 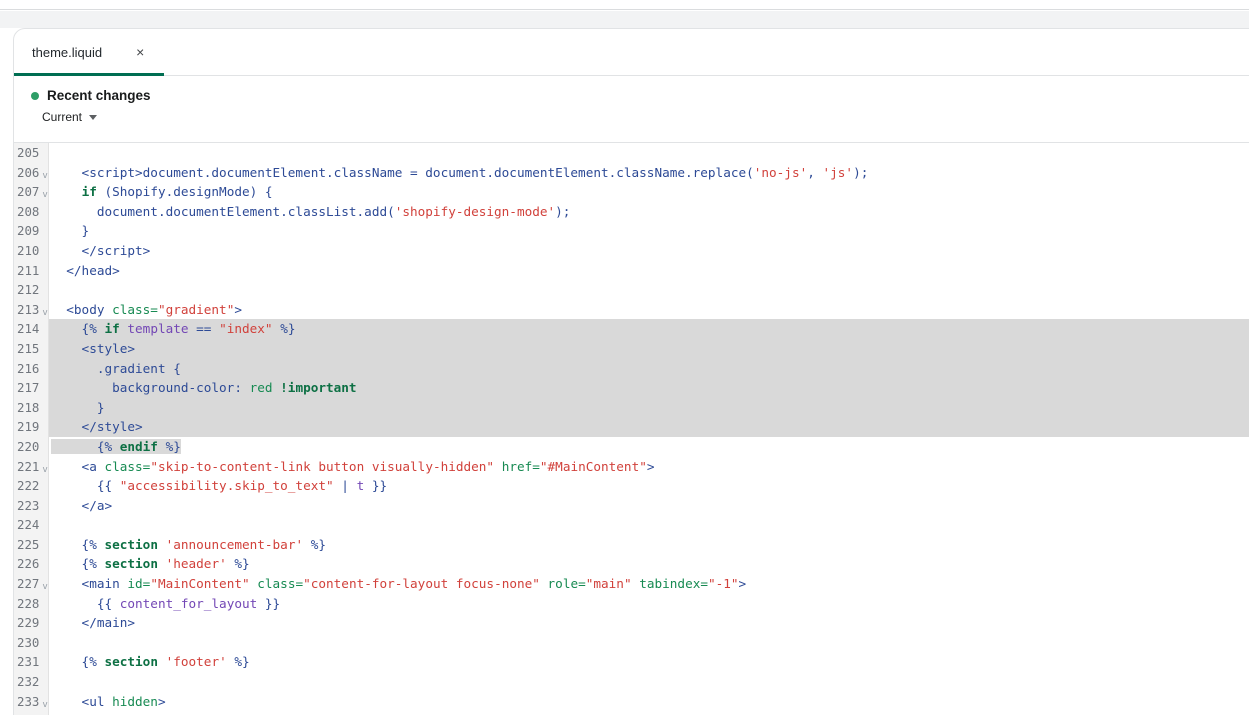 I want to click on active-tab-underline, so click(x=89, y=74).